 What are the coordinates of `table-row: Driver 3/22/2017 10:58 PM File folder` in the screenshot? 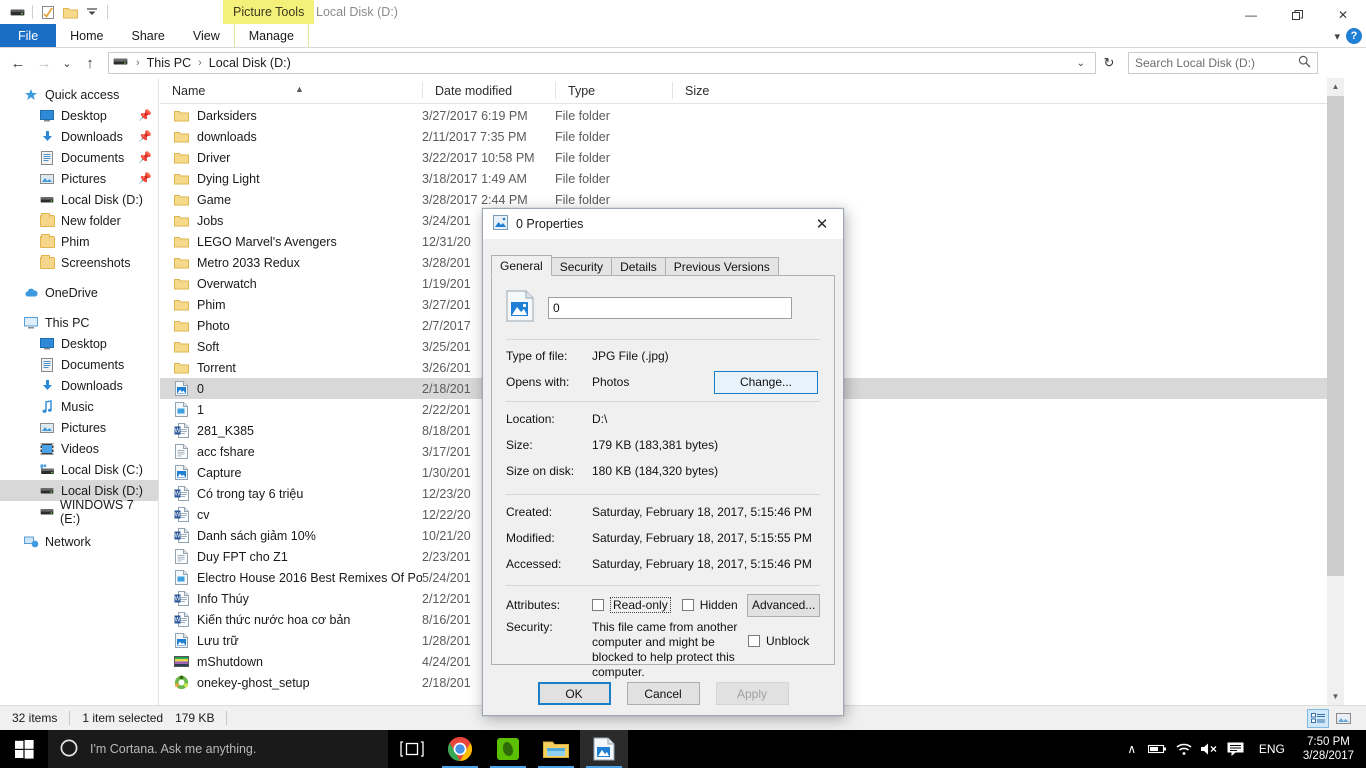 It's located at (752, 157).